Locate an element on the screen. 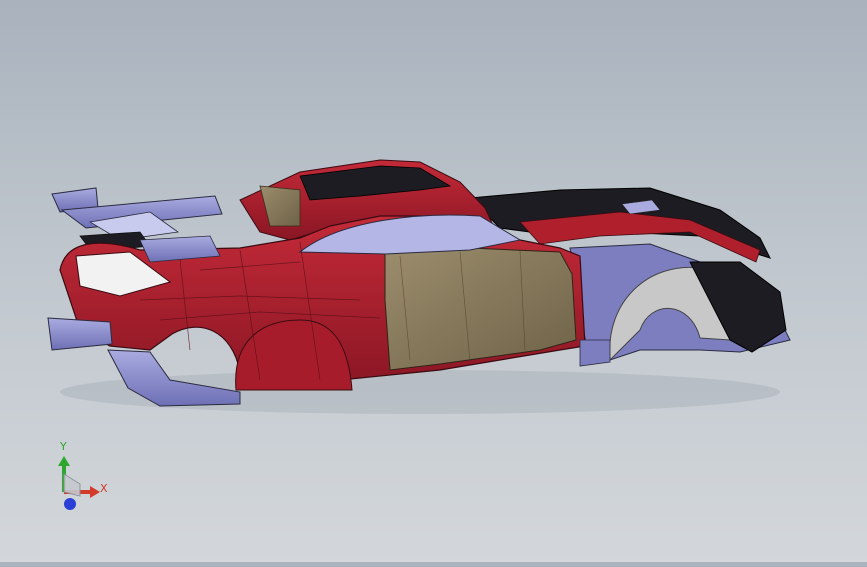  x-axis-label: X is located at coordinates (104, 488).